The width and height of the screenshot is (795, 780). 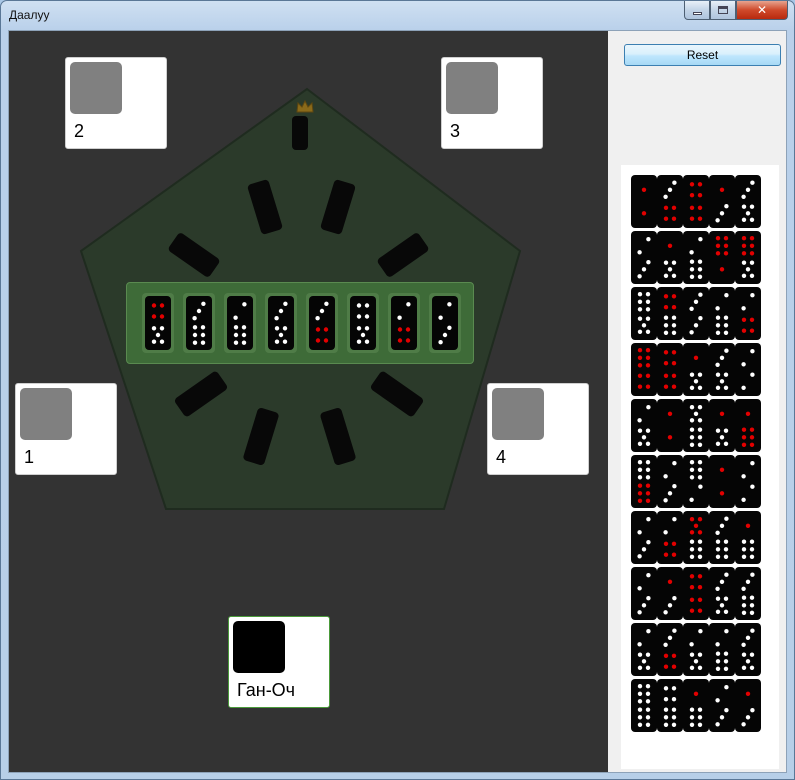 What do you see at coordinates (762, 10) in the screenshot?
I see `close-button: ✕` at bounding box center [762, 10].